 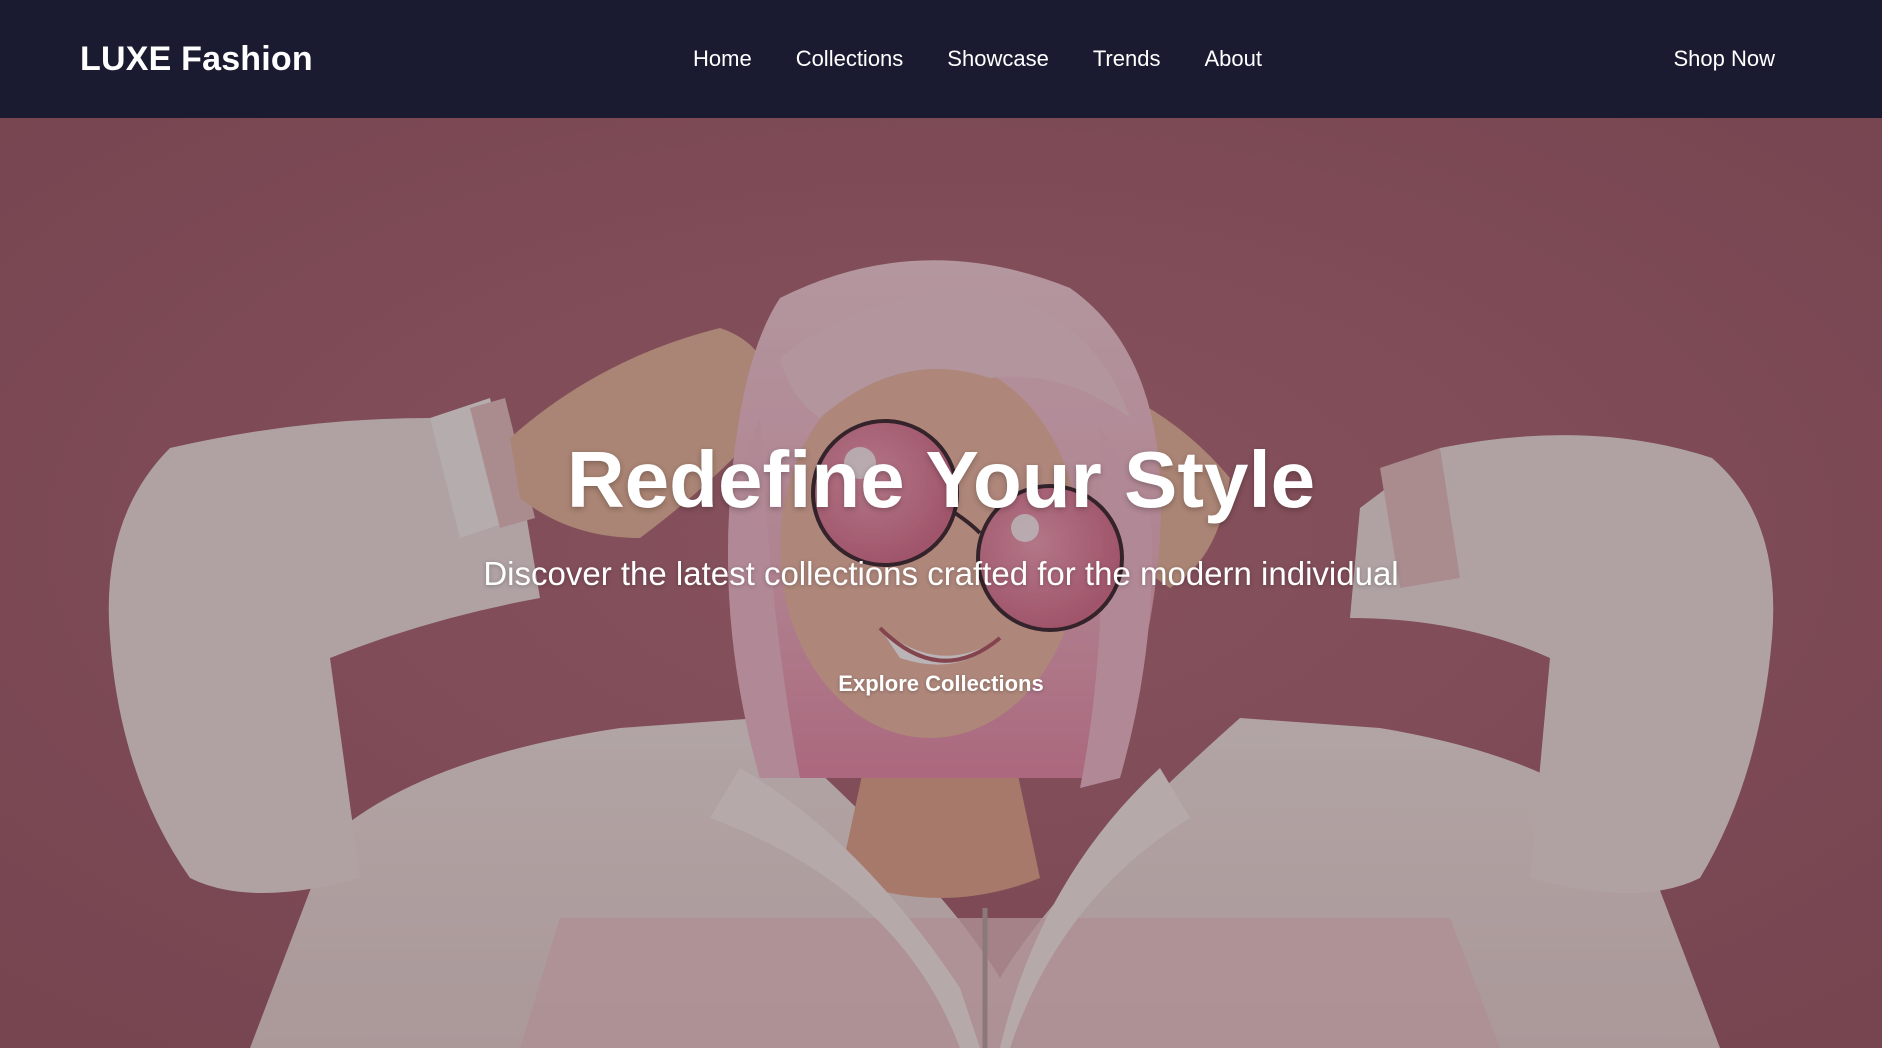 I want to click on brand-logo: LUXE Fashion, so click(x=196, y=59).